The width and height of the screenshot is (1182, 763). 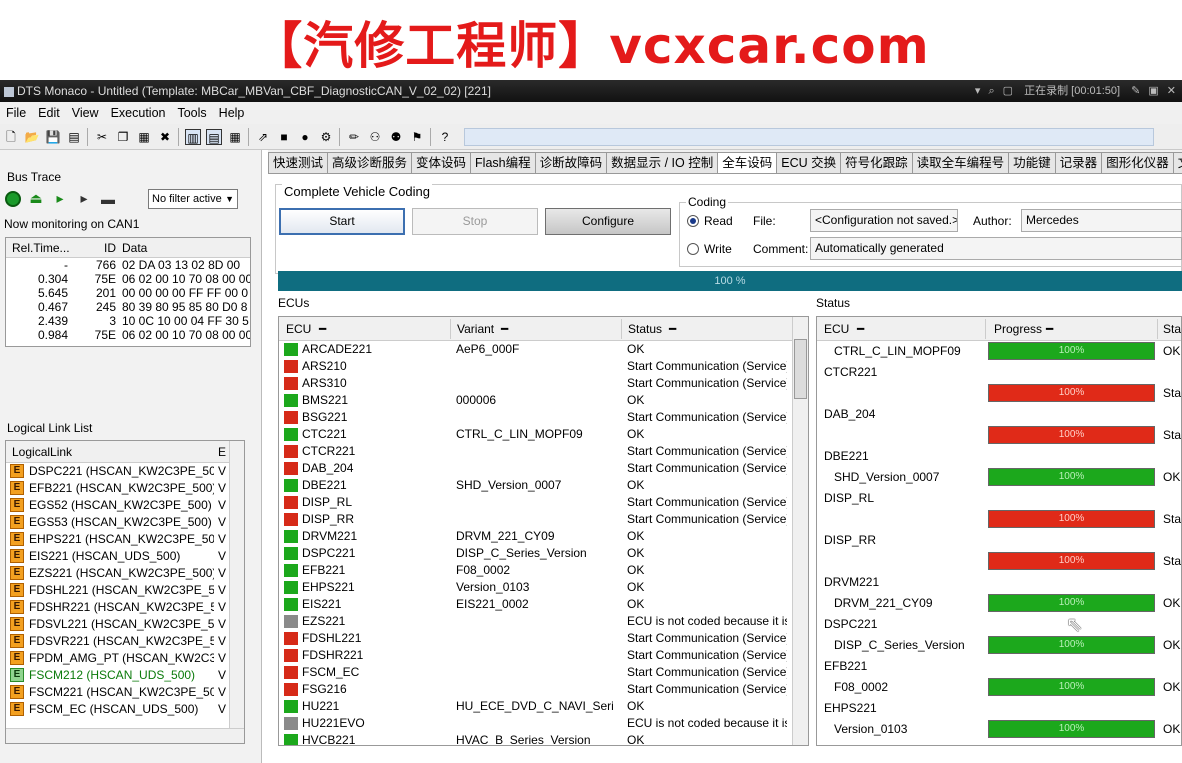 What do you see at coordinates (370, 162) in the screenshot?
I see `tab-1: 高级诊断服务` at bounding box center [370, 162].